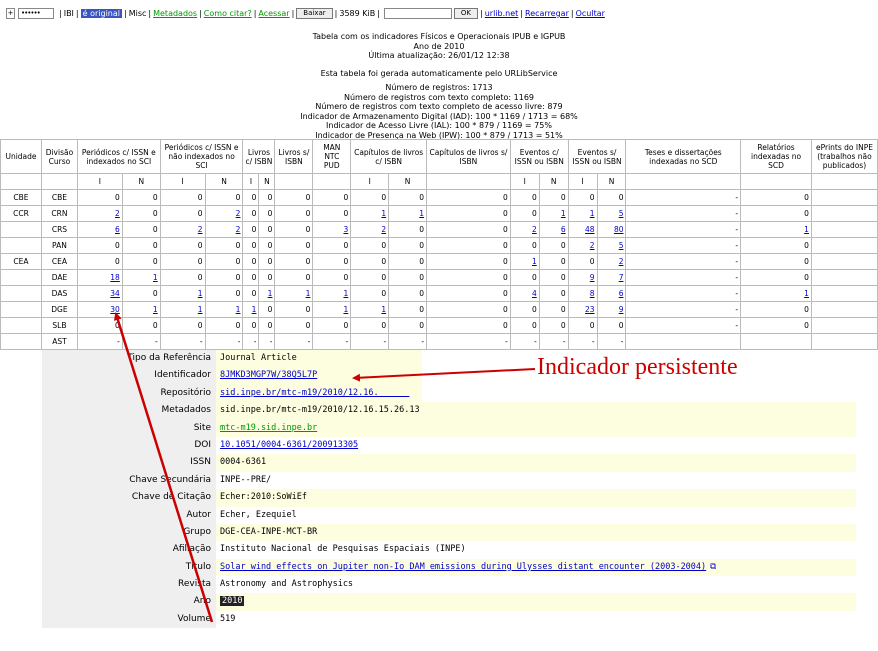 The width and height of the screenshot is (878, 651). What do you see at coordinates (175, 13) in the screenshot?
I see `metadados-link: Metadados` at bounding box center [175, 13].